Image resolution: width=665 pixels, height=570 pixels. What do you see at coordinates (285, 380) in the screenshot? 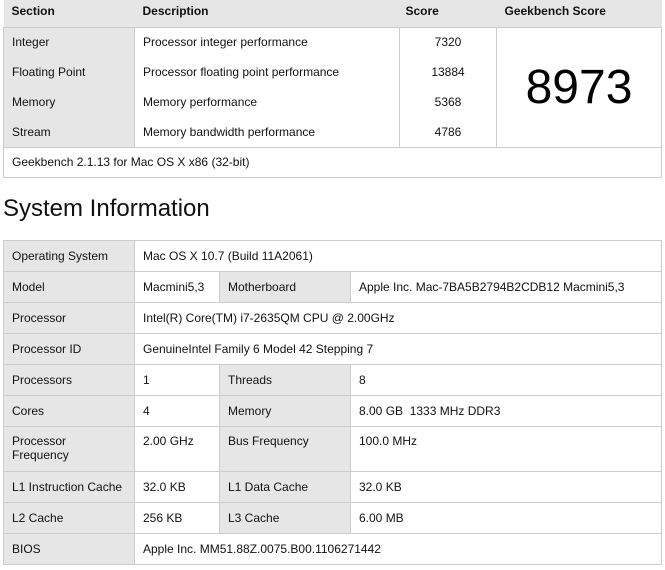
I see `threads-label: Threads` at bounding box center [285, 380].